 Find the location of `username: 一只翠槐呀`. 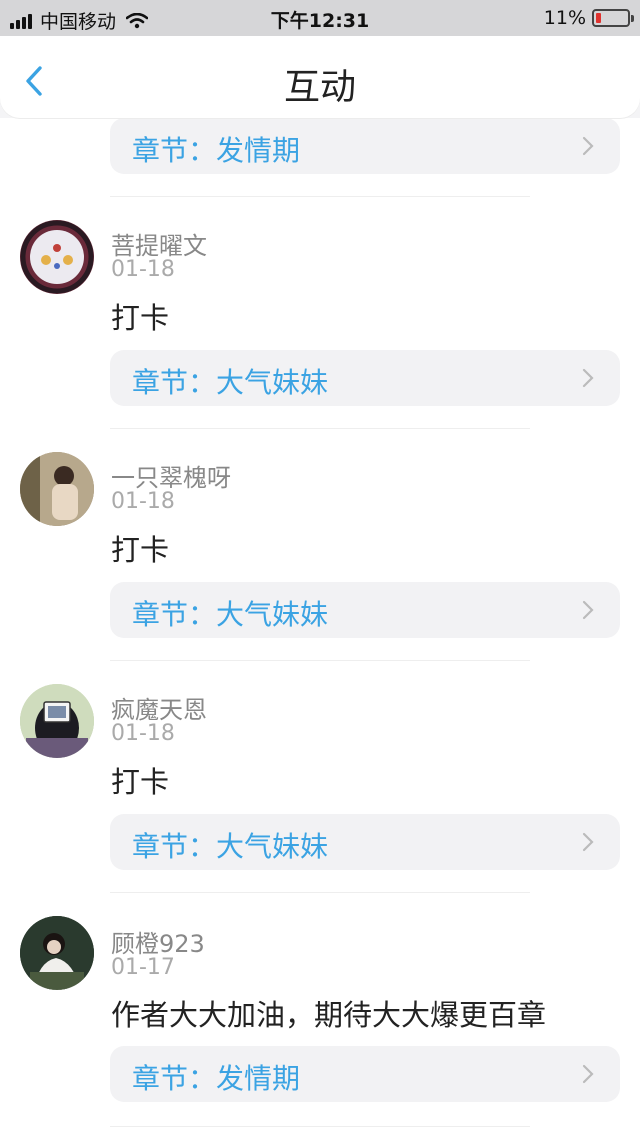

username: 一只翠槐呀 is located at coordinates (171, 478).